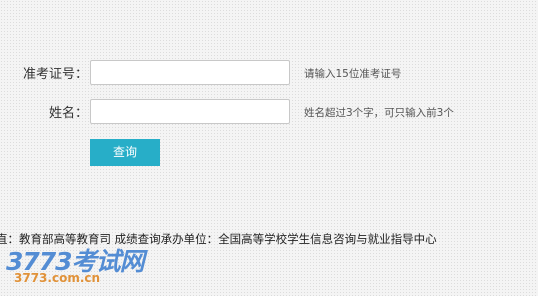 The height and width of the screenshot is (296, 538). What do you see at coordinates (190, 111) in the screenshot?
I see `name-input` at bounding box center [190, 111].